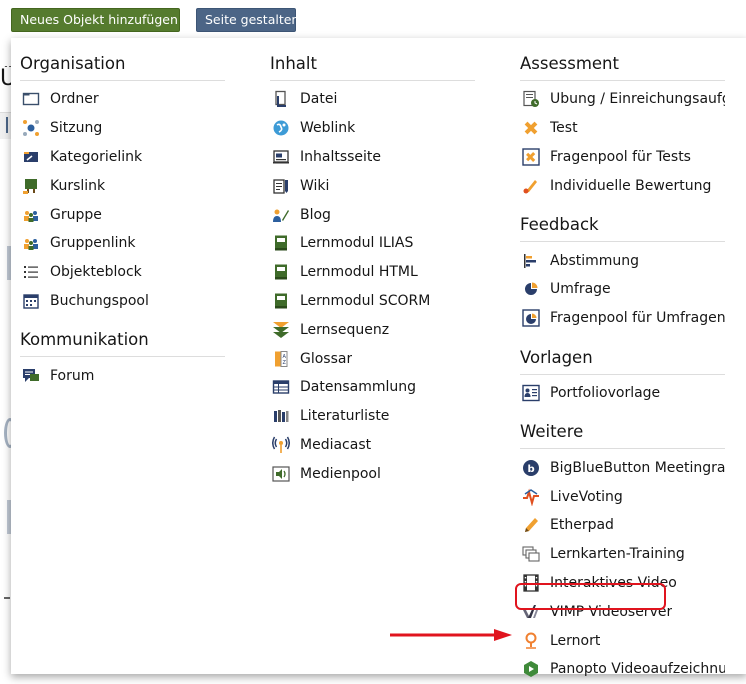 The height and width of the screenshot is (684, 746). Describe the element at coordinates (96, 272) in the screenshot. I see `menu-item-label: Objekteblock` at that location.